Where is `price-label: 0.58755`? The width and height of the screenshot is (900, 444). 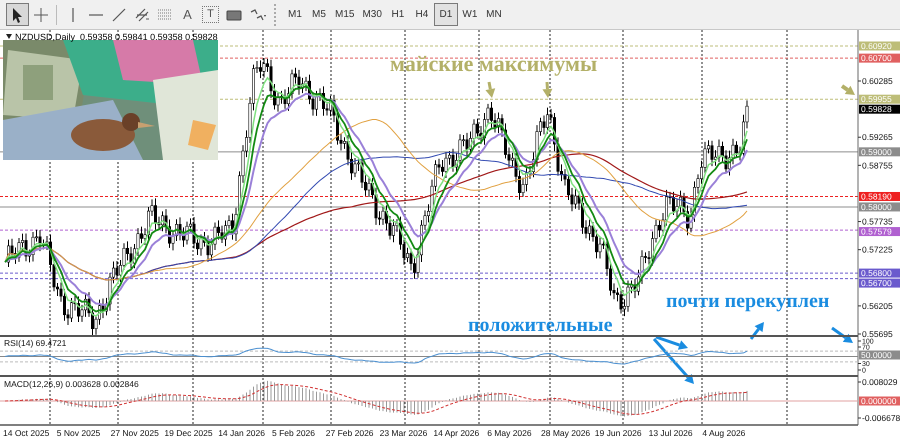
price-label: 0.58755 is located at coordinates (877, 165).